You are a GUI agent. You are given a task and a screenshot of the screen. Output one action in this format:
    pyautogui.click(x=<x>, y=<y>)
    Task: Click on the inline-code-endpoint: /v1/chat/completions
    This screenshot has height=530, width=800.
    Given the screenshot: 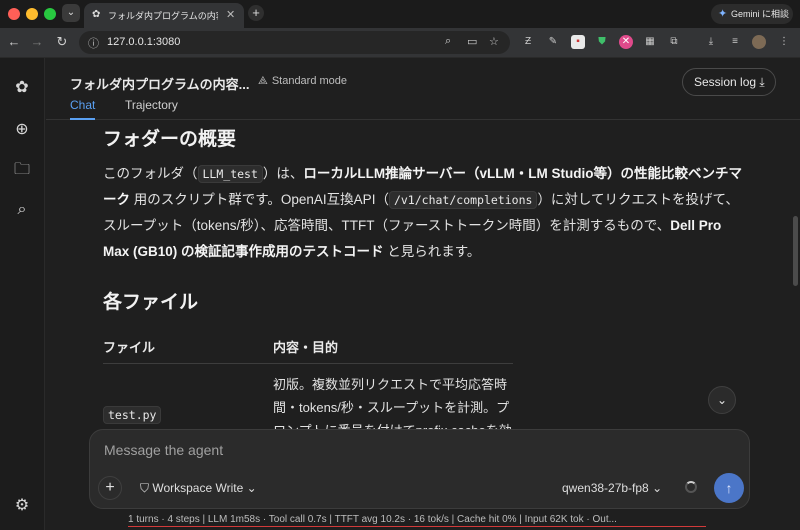 What is the action you would take?
    pyautogui.click(x=463, y=200)
    